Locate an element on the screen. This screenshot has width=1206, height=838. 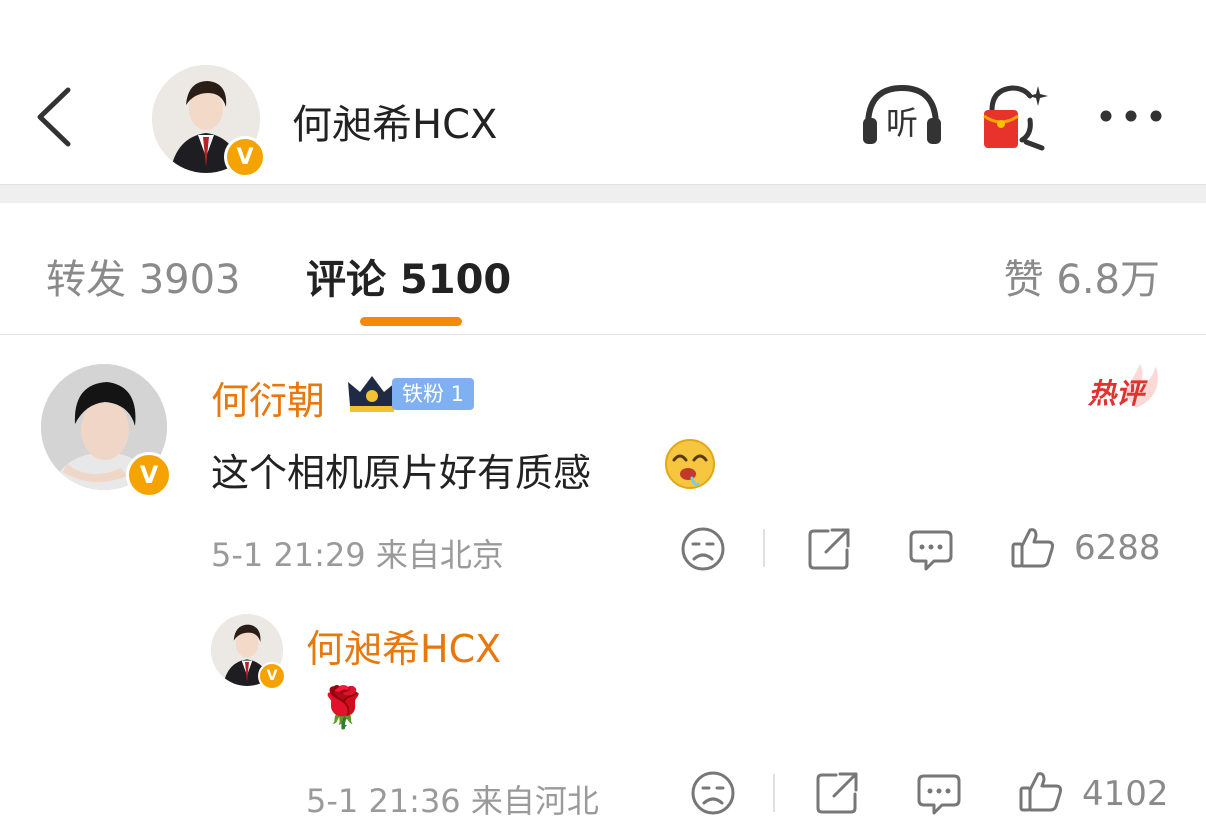
comment-meta: 5-1 21:29 来自北京 is located at coordinates (357, 555).